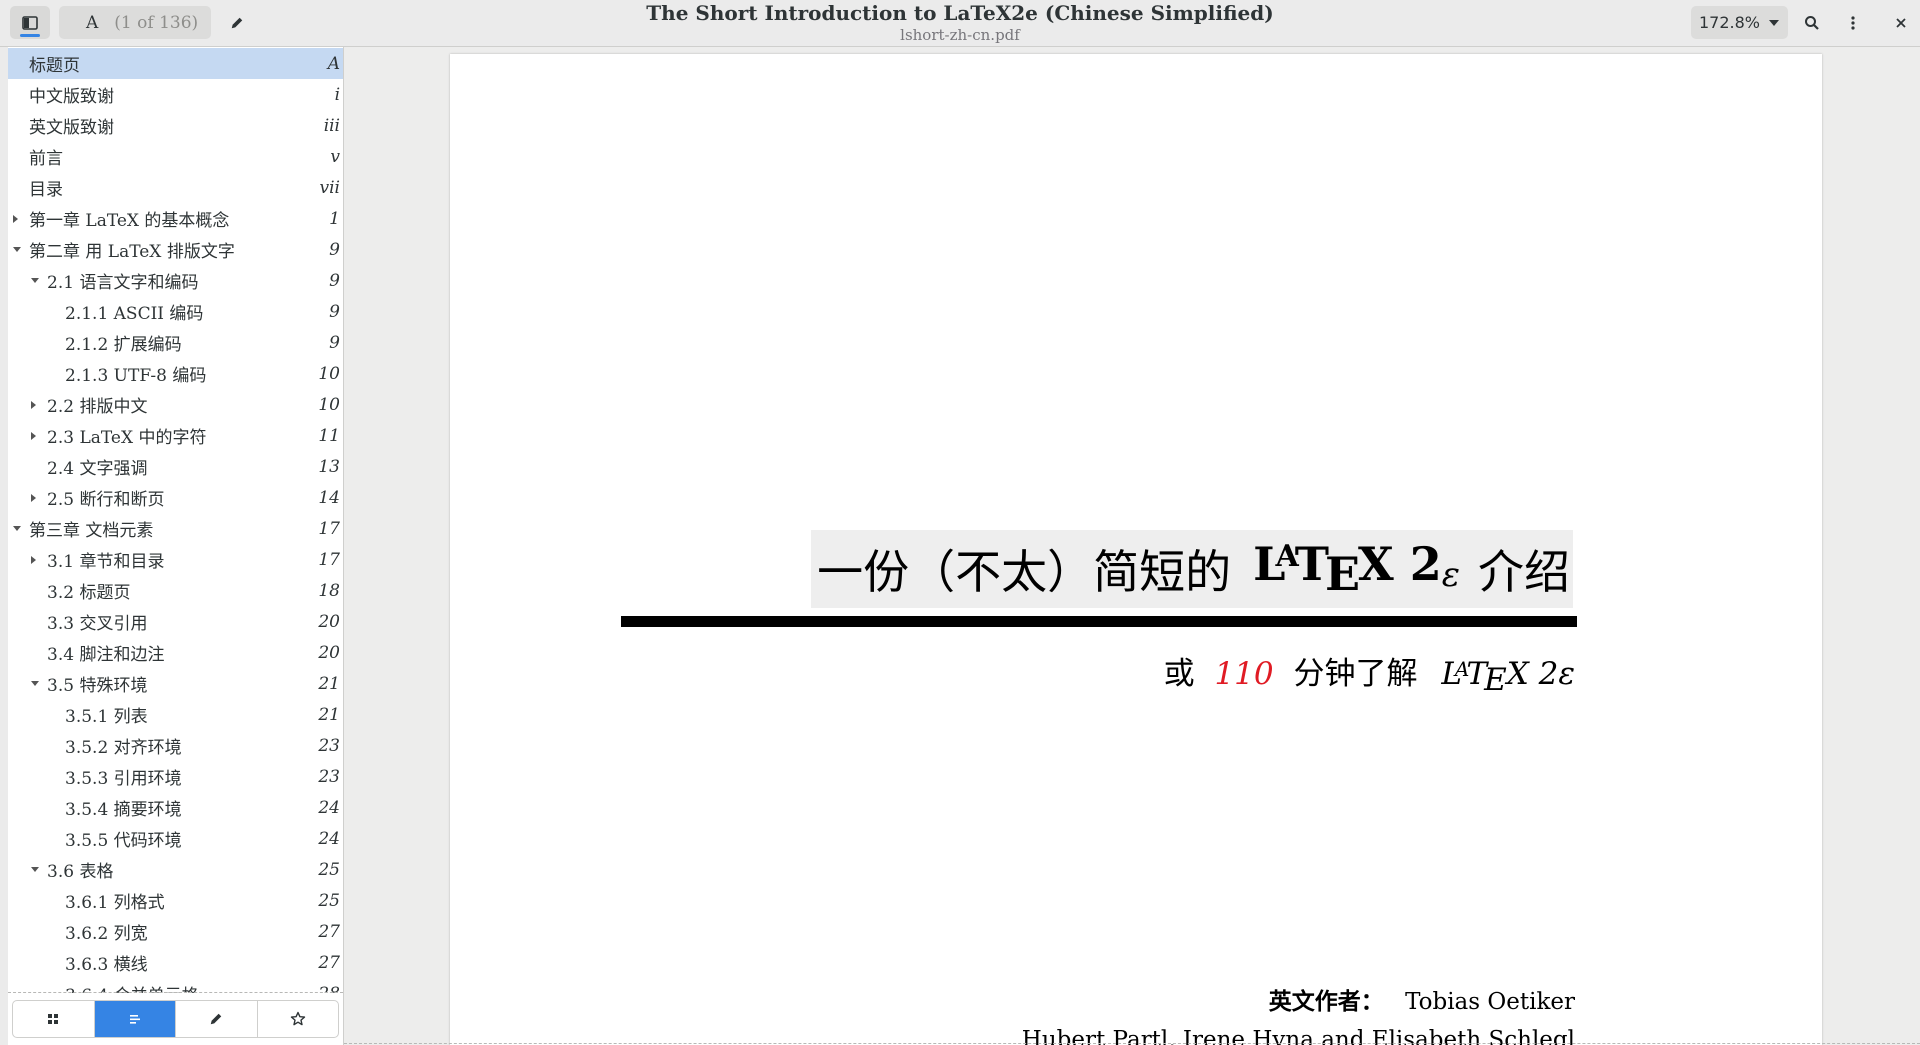  I want to click on outline-row: 3.5.2 对齐环境 23, so click(175, 745).